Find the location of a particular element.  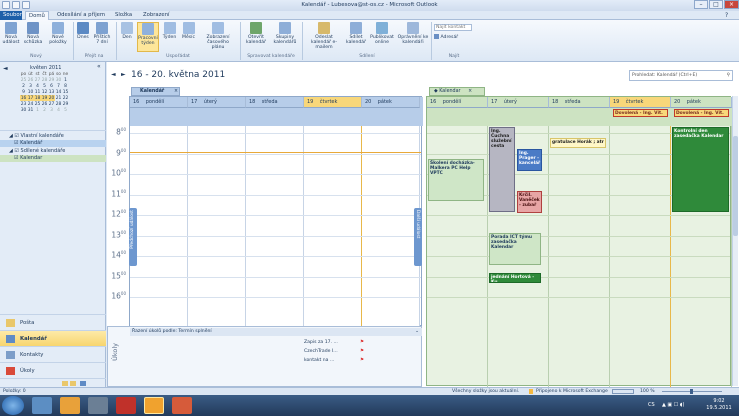

mini-calendar-day: 25 is located at coordinates (37, 104).